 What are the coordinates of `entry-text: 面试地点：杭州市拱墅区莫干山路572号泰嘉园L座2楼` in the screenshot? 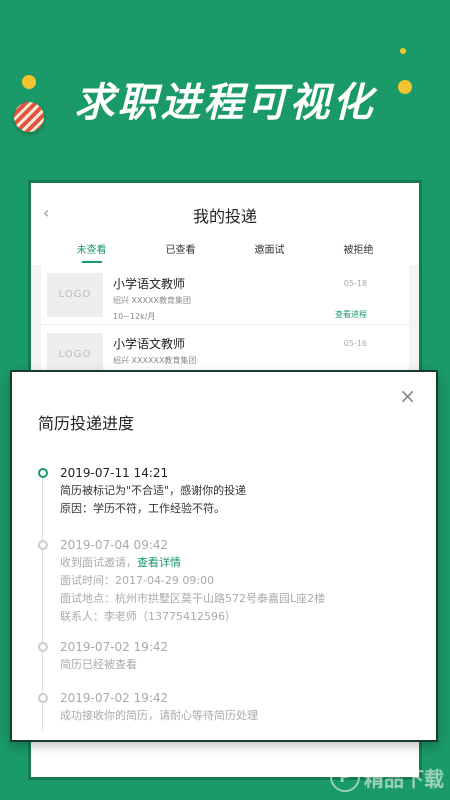 It's located at (193, 598).